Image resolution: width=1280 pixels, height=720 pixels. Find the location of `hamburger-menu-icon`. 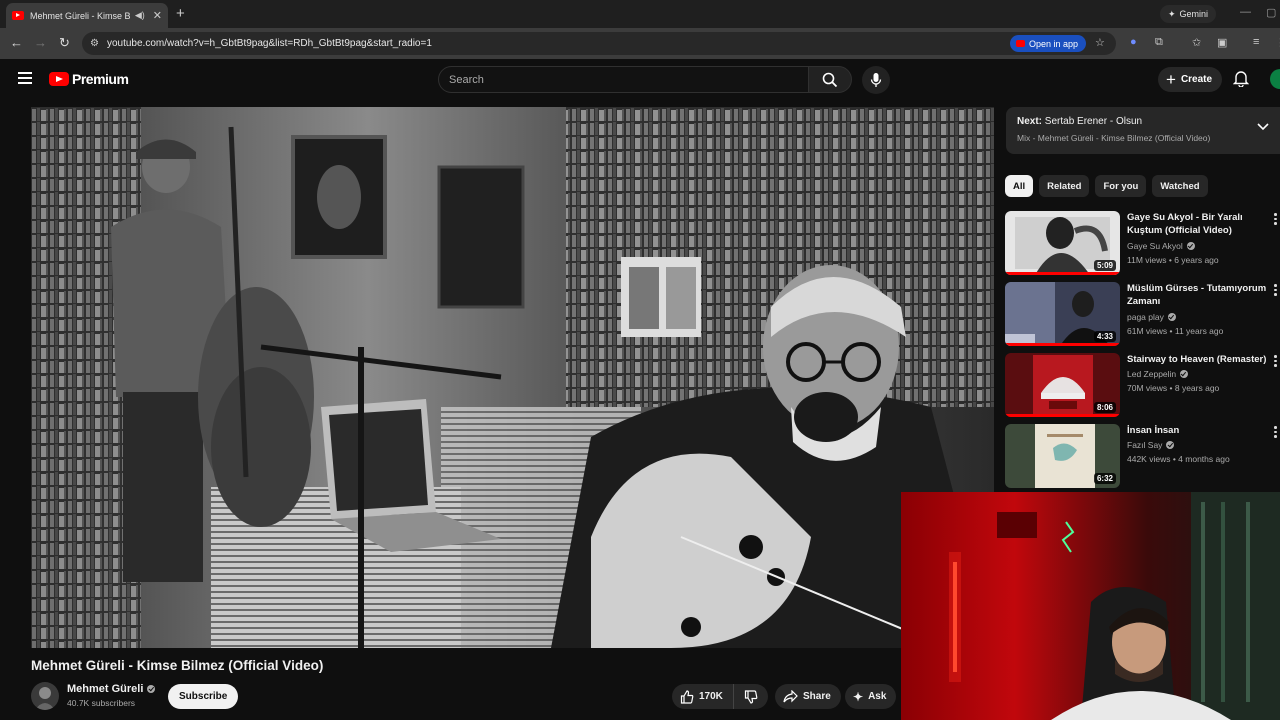

hamburger-menu-icon is located at coordinates (25, 78).